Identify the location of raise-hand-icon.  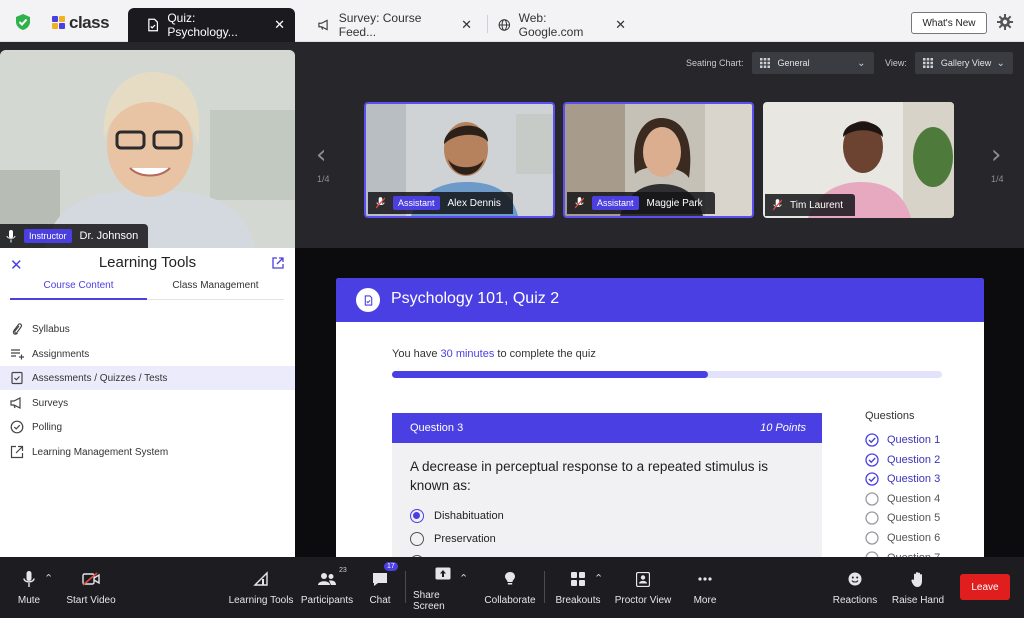
(916, 579).